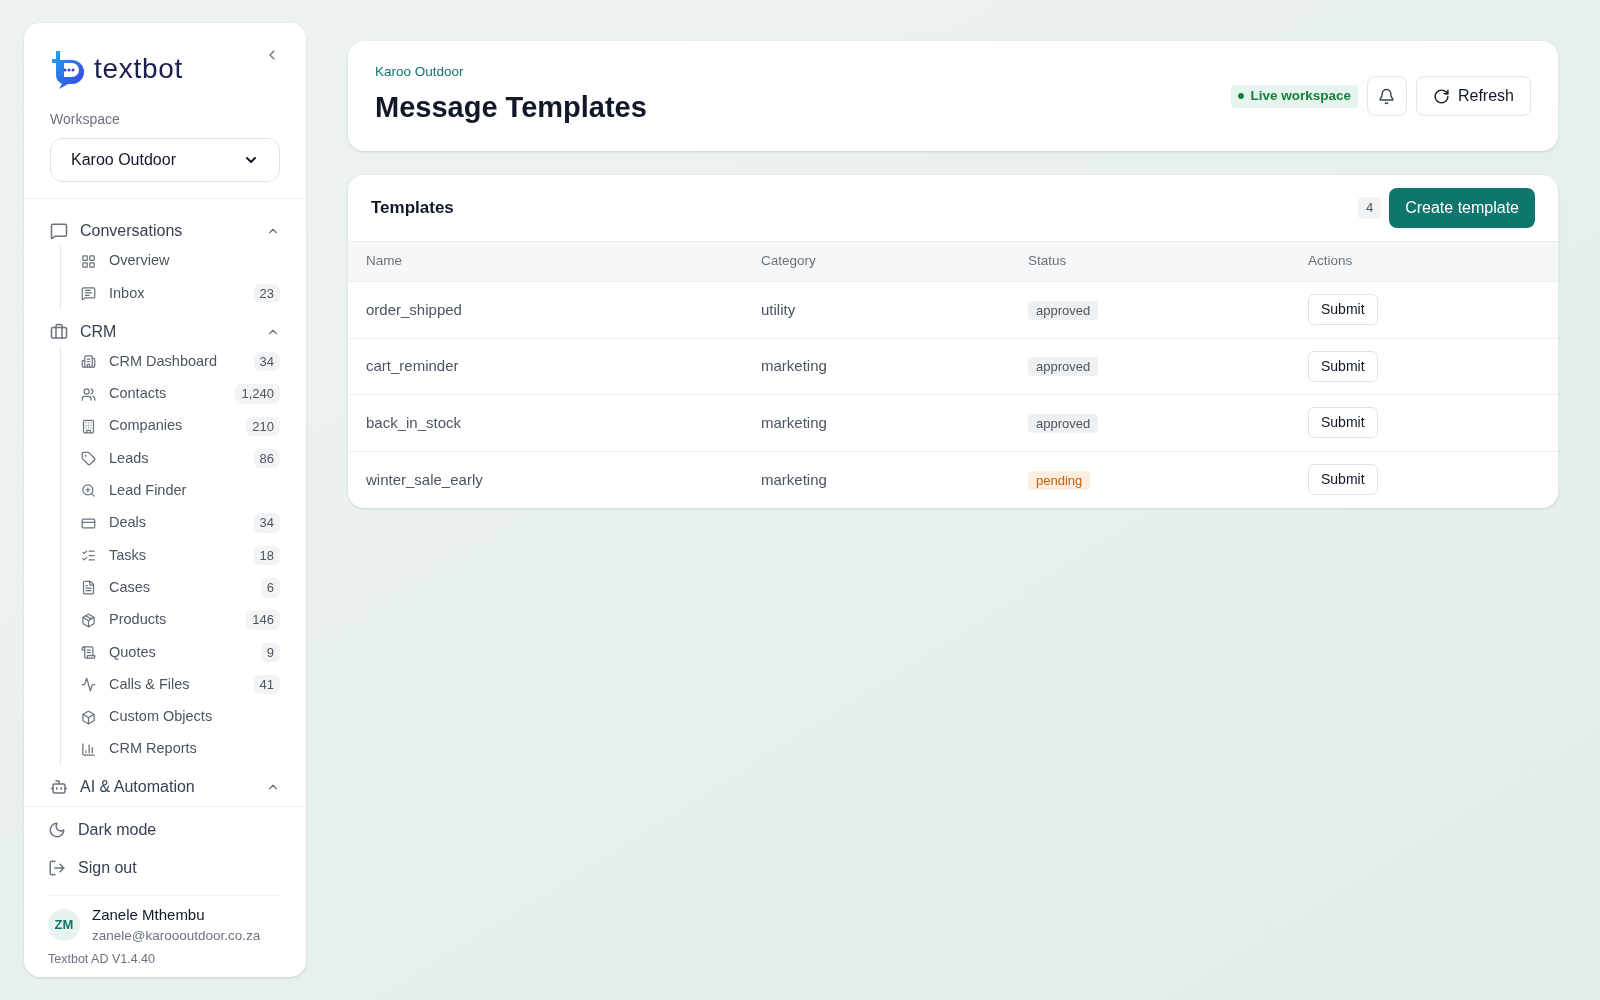 This screenshot has width=1600, height=1000. Describe the element at coordinates (165, 231) in the screenshot. I see `nav-group-header: Conversations` at that location.